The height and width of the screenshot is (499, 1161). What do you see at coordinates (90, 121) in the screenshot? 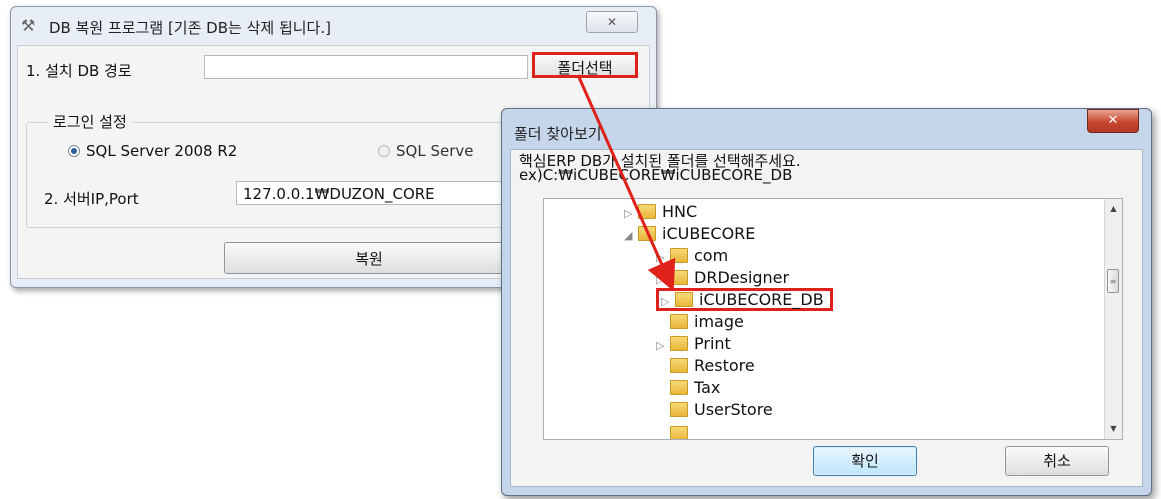
I see `login-settings-title: 로그인 설정` at bounding box center [90, 121].